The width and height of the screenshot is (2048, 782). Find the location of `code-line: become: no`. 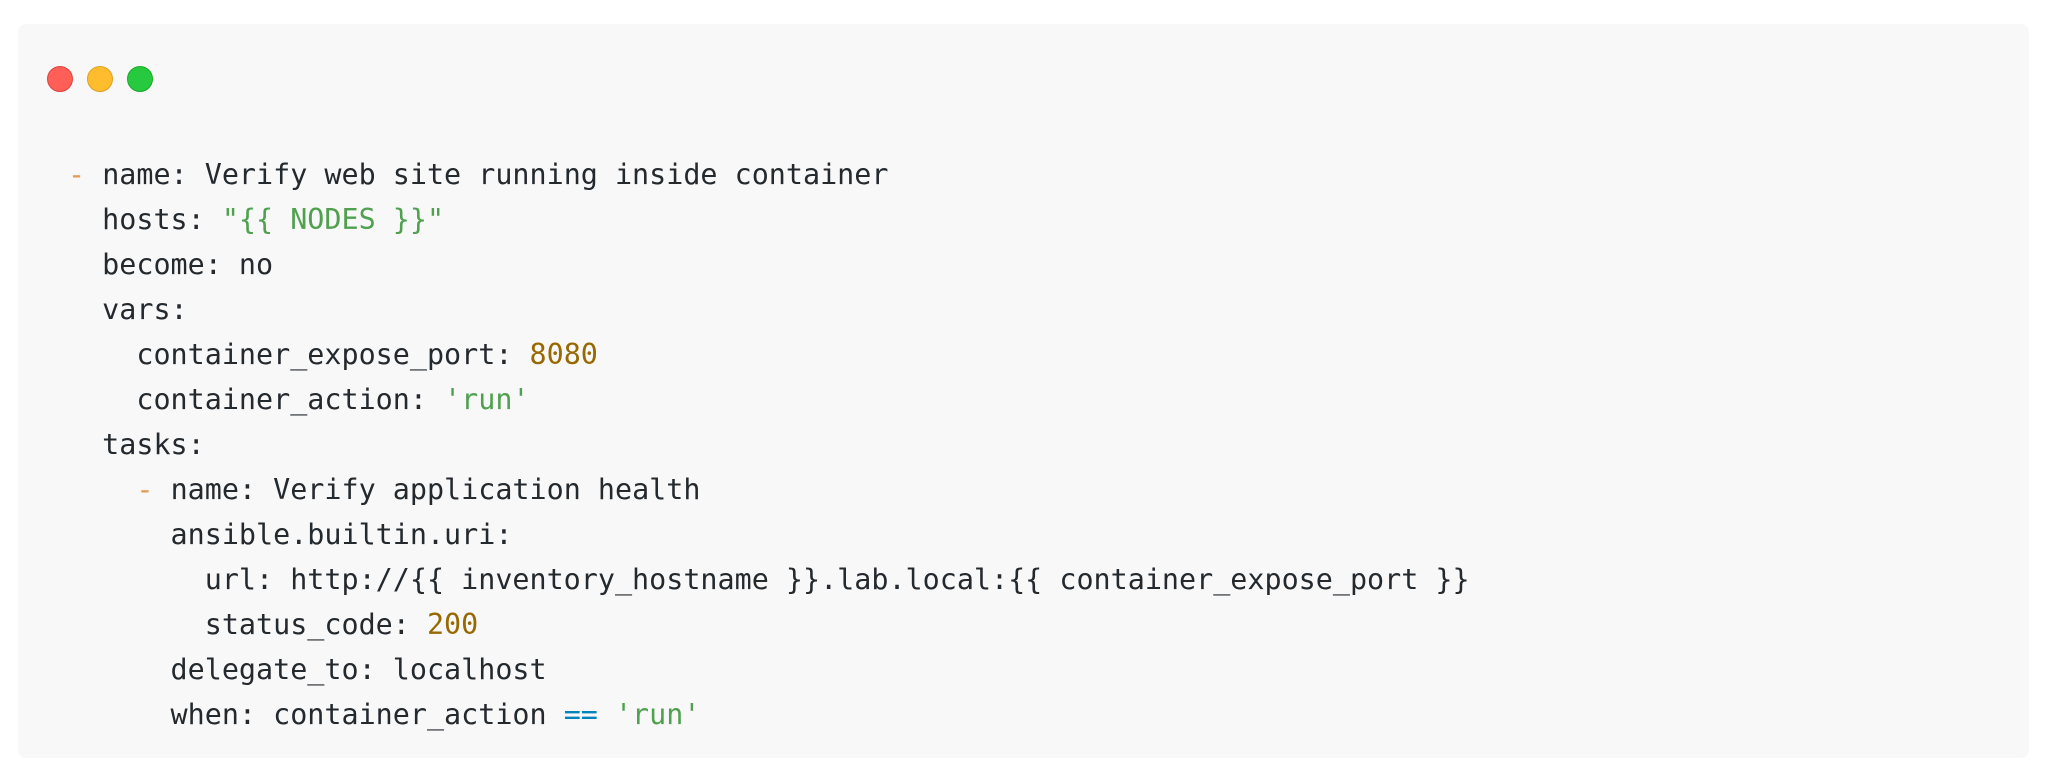

code-line: become: no is located at coordinates (769, 264).